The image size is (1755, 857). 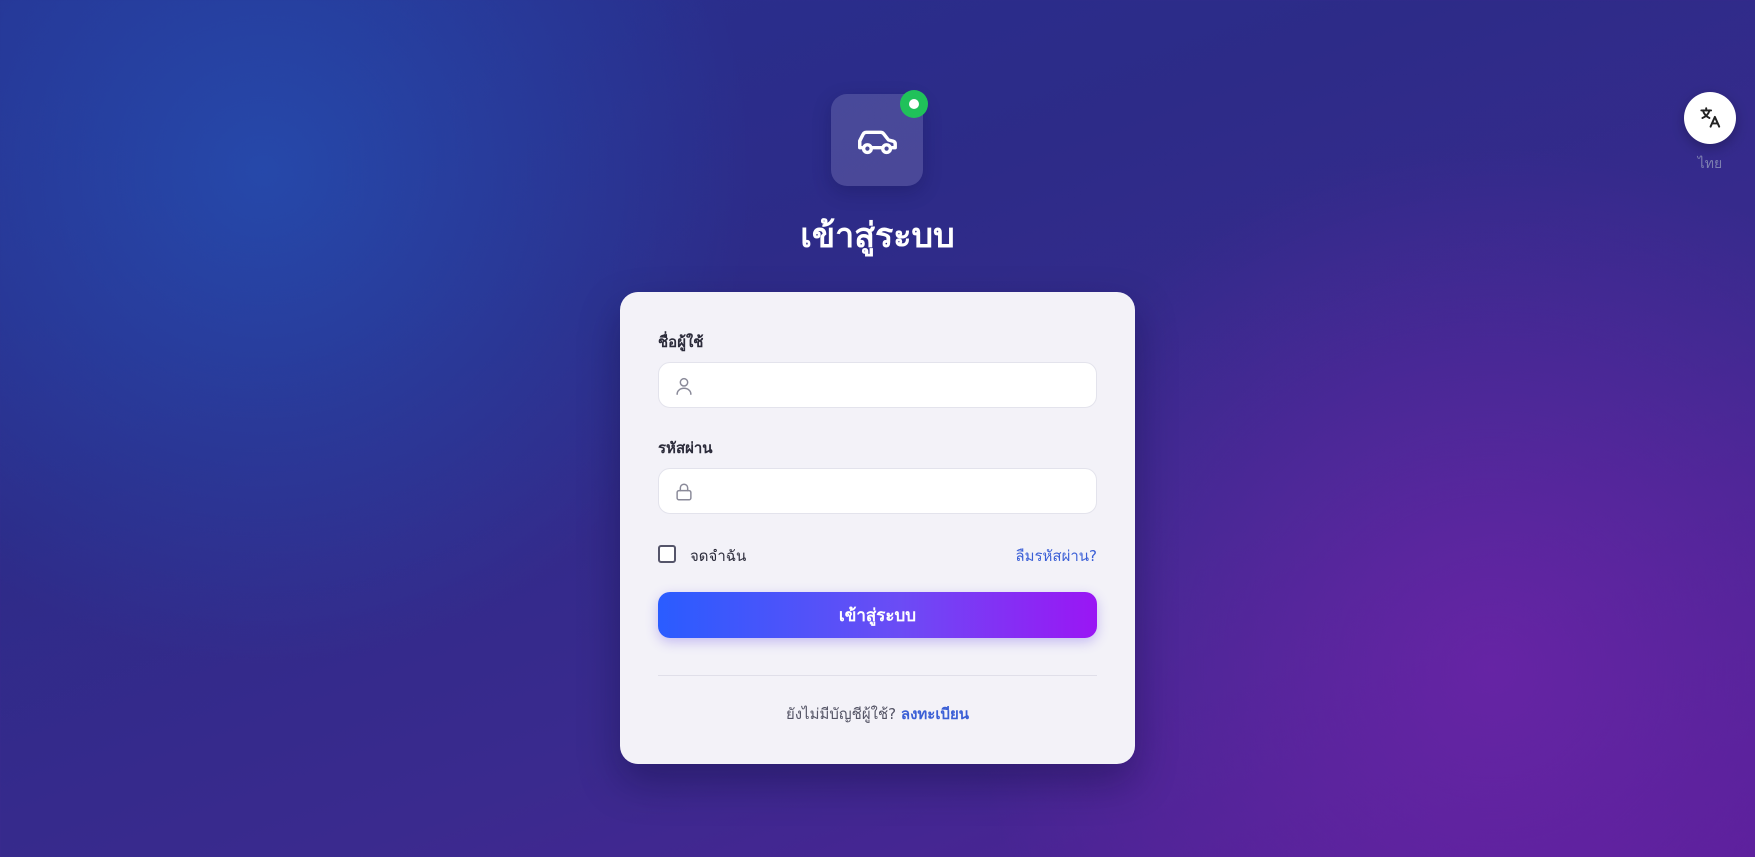 I want to click on username-label: ชื่อผู้ใช้, so click(x=681, y=342).